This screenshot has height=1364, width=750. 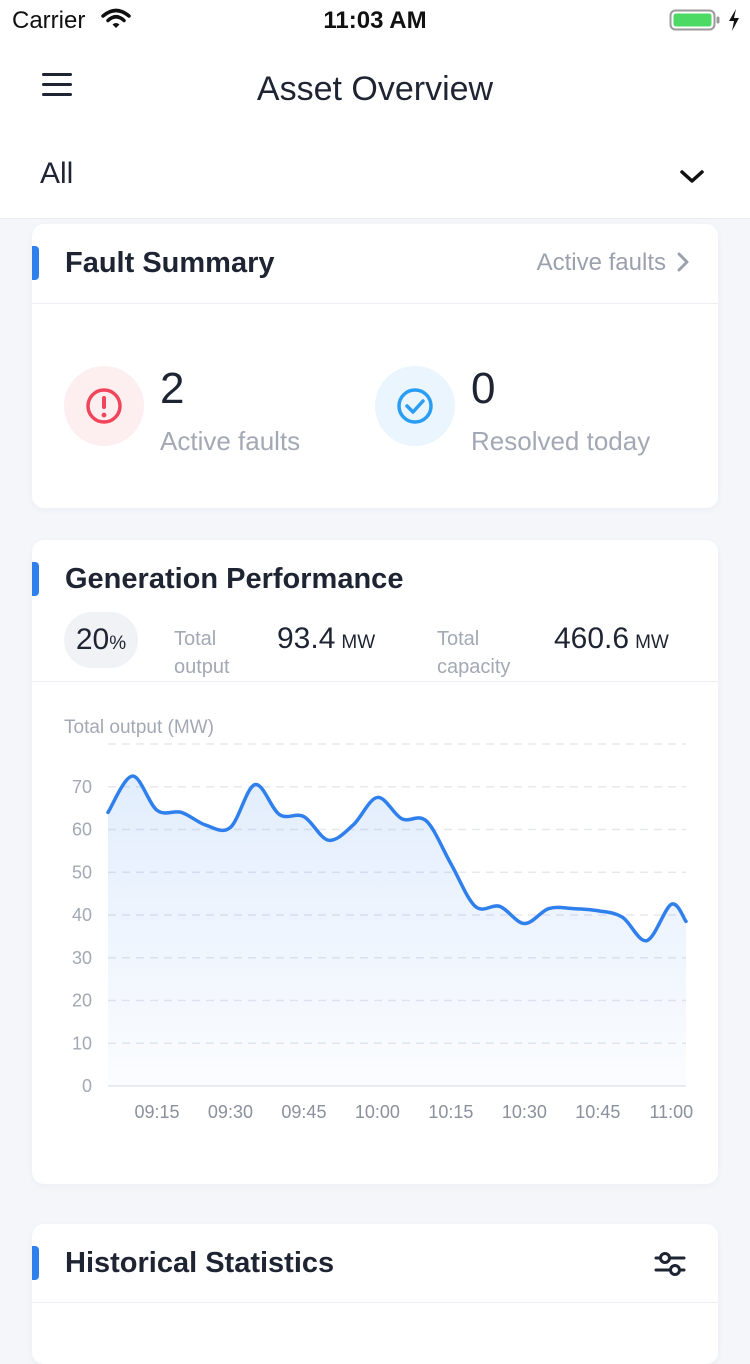 I want to click on active-faults-link-label: Active faults, so click(x=601, y=262).